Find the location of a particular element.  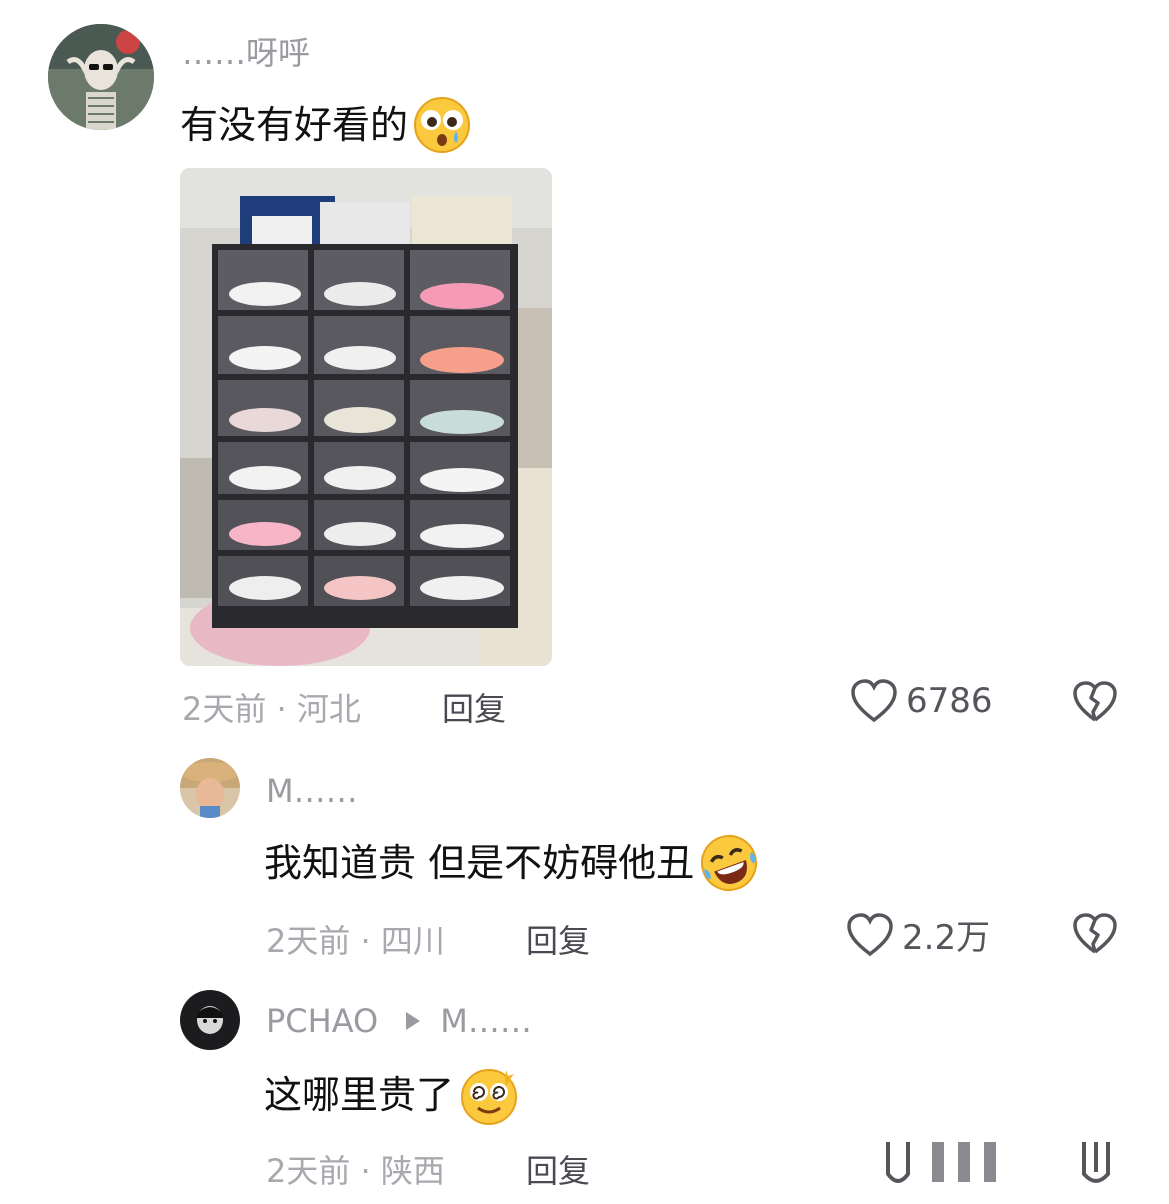

like-count: 2.2万 is located at coordinates (946, 938).